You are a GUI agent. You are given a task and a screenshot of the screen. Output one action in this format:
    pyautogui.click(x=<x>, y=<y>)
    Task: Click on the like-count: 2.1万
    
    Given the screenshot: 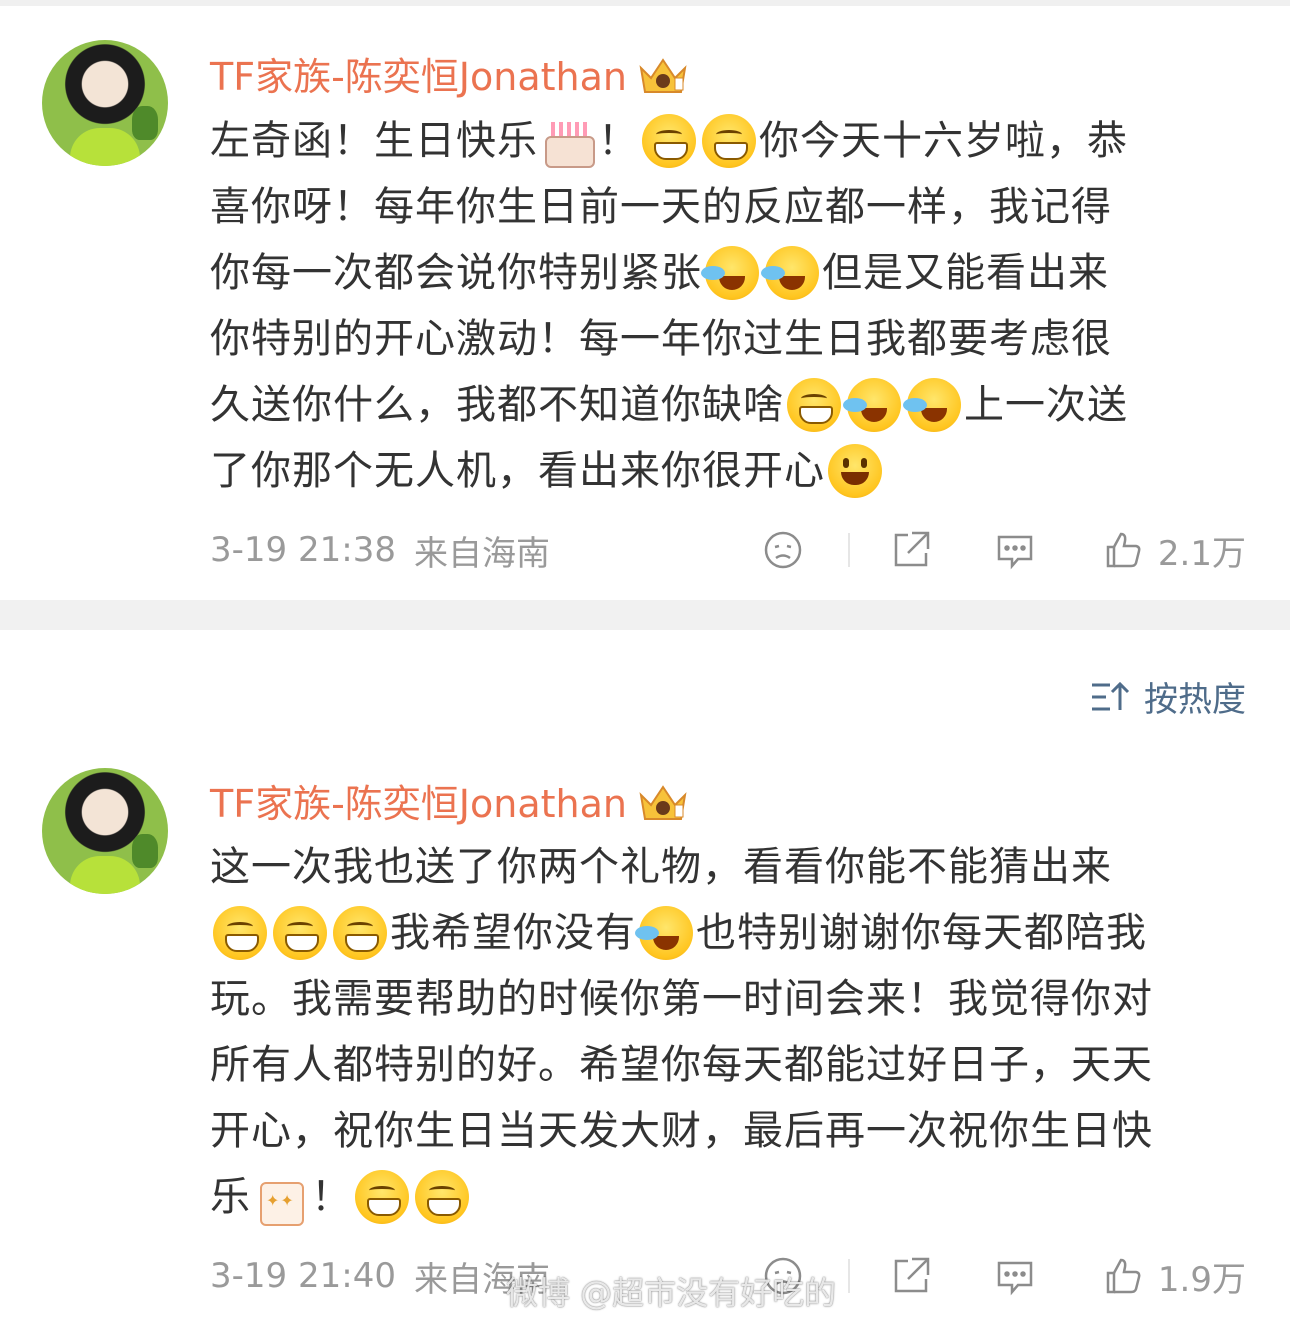 What is the action you would take?
    pyautogui.click(x=1201, y=553)
    